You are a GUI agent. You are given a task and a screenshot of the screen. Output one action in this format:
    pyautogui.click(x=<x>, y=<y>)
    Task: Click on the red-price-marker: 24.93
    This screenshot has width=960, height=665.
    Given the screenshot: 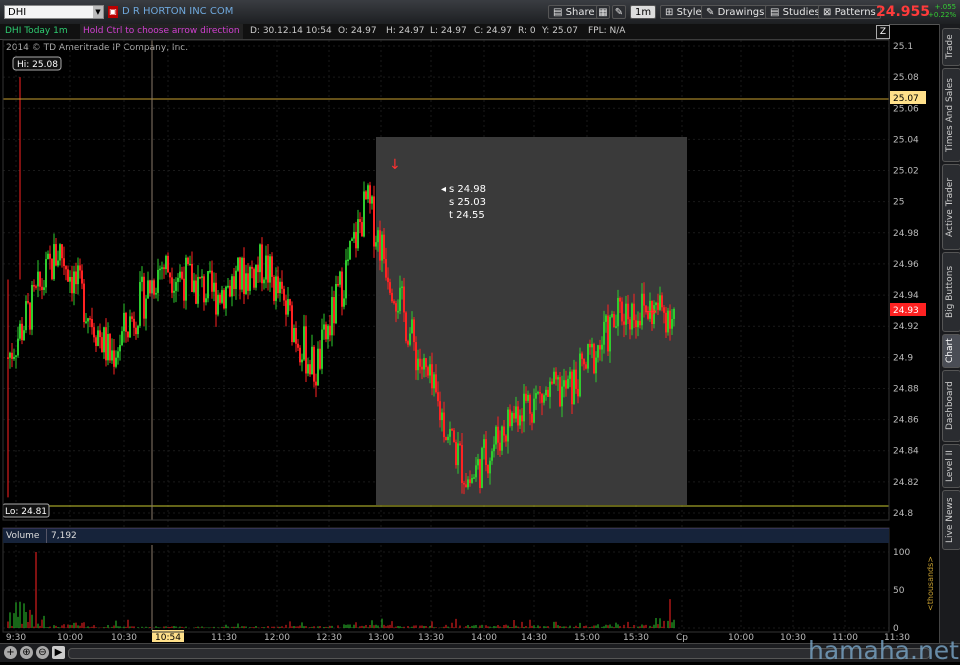 What is the action you would take?
    pyautogui.click(x=908, y=309)
    